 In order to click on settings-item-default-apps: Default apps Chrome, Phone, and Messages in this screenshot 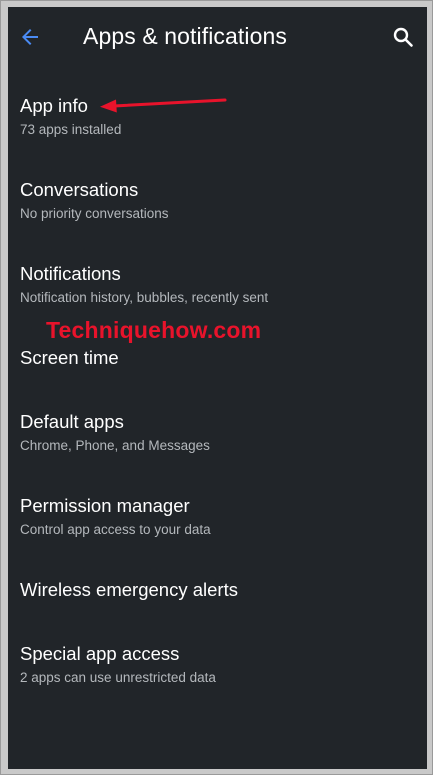, I will do `click(217, 436)`.